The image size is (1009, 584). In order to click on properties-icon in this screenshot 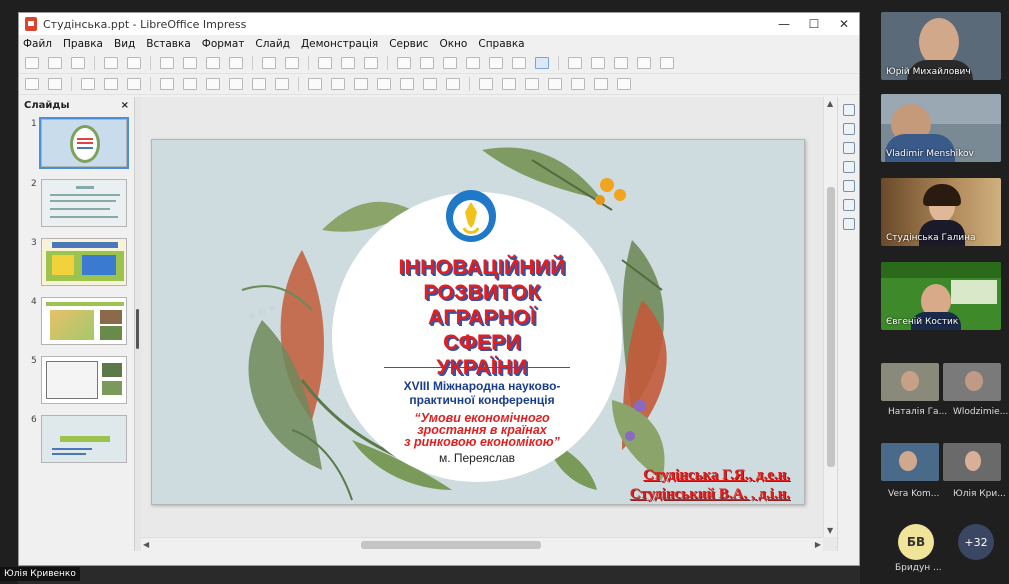, I will do `click(848, 110)`.